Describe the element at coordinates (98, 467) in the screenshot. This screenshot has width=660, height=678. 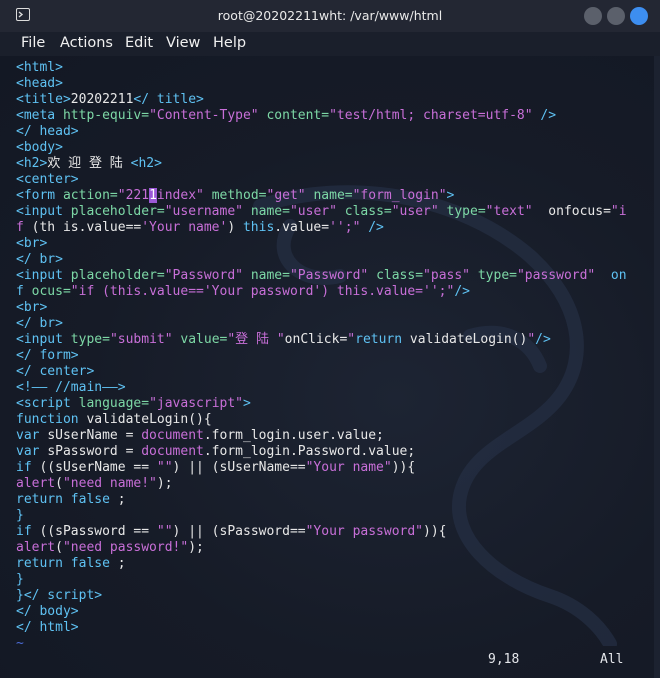
I see `code-token: ((sUserName ==` at that location.